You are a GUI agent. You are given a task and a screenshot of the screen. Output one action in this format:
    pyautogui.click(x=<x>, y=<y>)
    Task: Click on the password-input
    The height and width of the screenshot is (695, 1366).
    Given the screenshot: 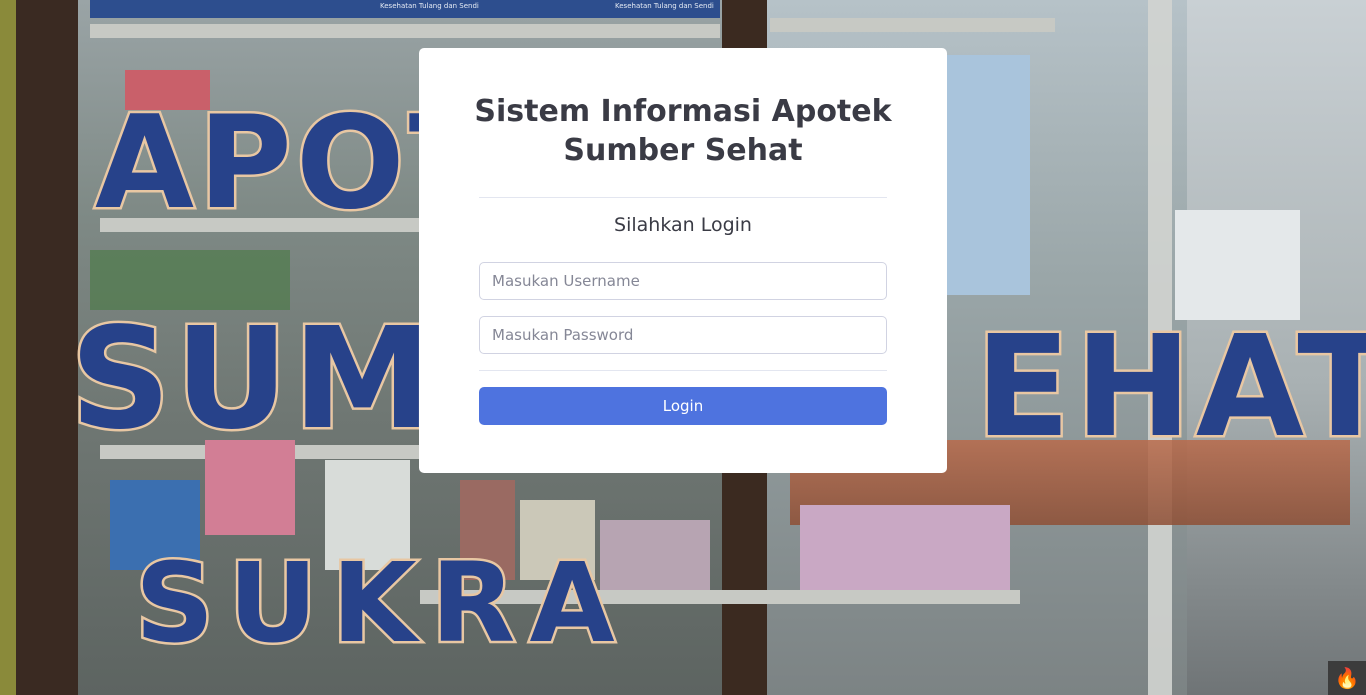 What is the action you would take?
    pyautogui.click(x=683, y=335)
    